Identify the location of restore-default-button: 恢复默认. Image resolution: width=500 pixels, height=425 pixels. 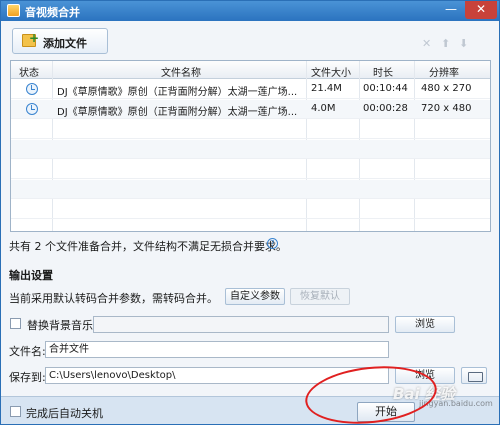
(320, 296).